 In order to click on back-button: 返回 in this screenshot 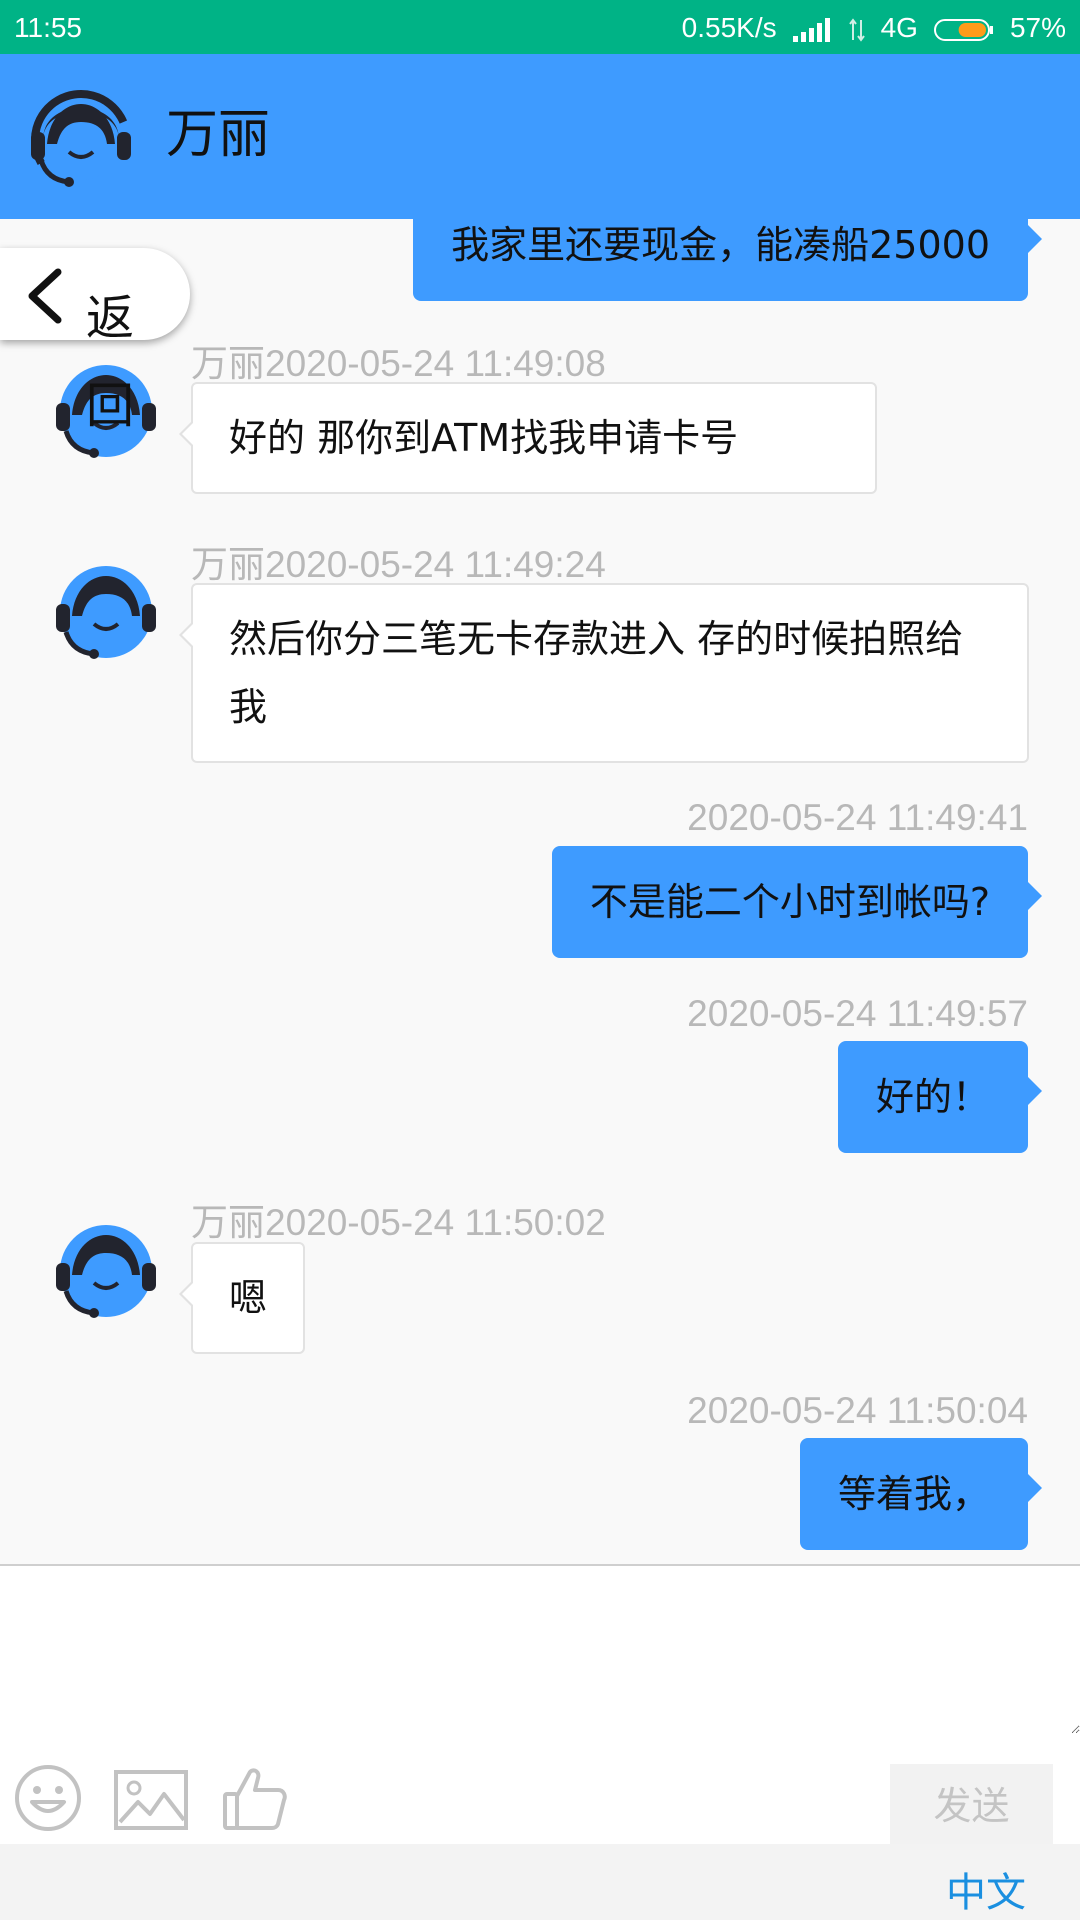, I will do `click(95, 341)`.